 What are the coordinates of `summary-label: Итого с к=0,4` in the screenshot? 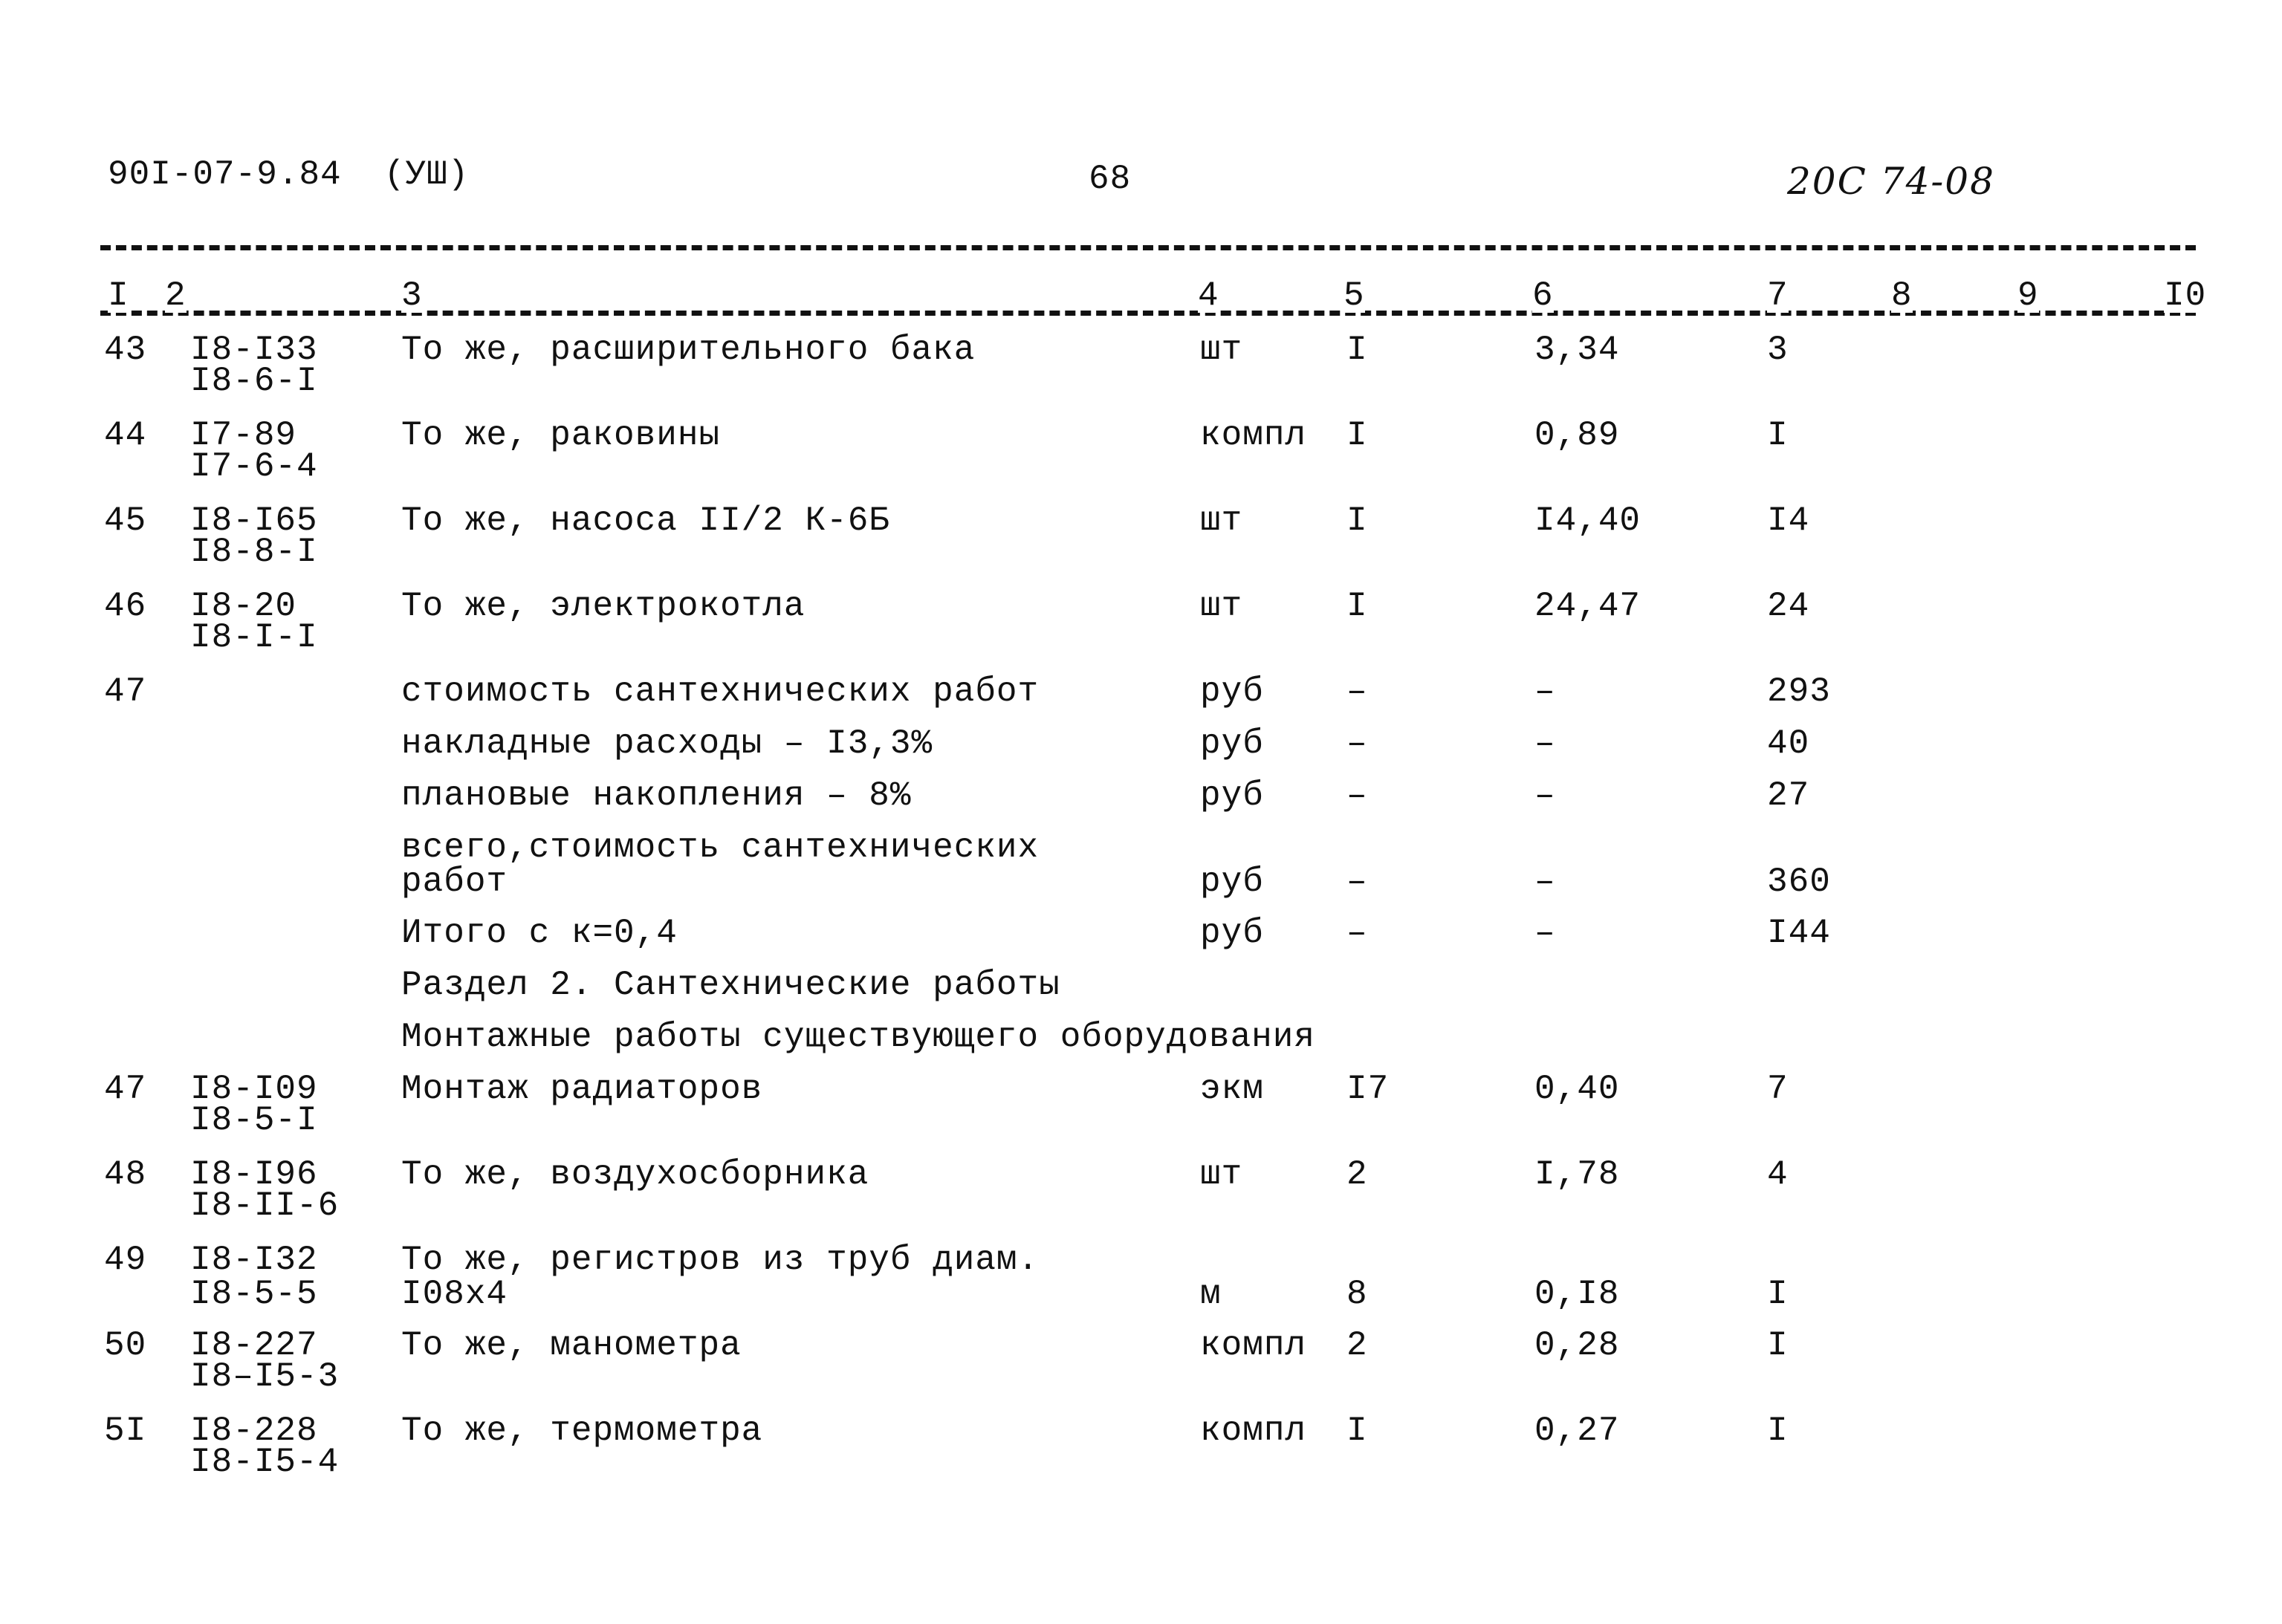 It's located at (539, 933).